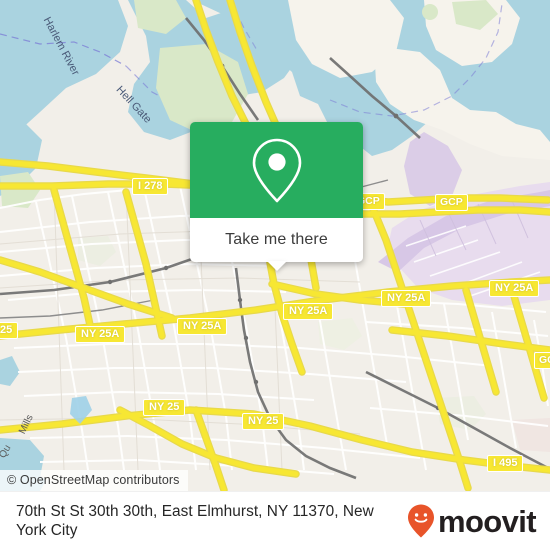 This screenshot has width=550, height=550. Describe the element at coordinates (94, 480) in the screenshot. I see `osm-attribution: © OpenStreetMap contributors` at that location.